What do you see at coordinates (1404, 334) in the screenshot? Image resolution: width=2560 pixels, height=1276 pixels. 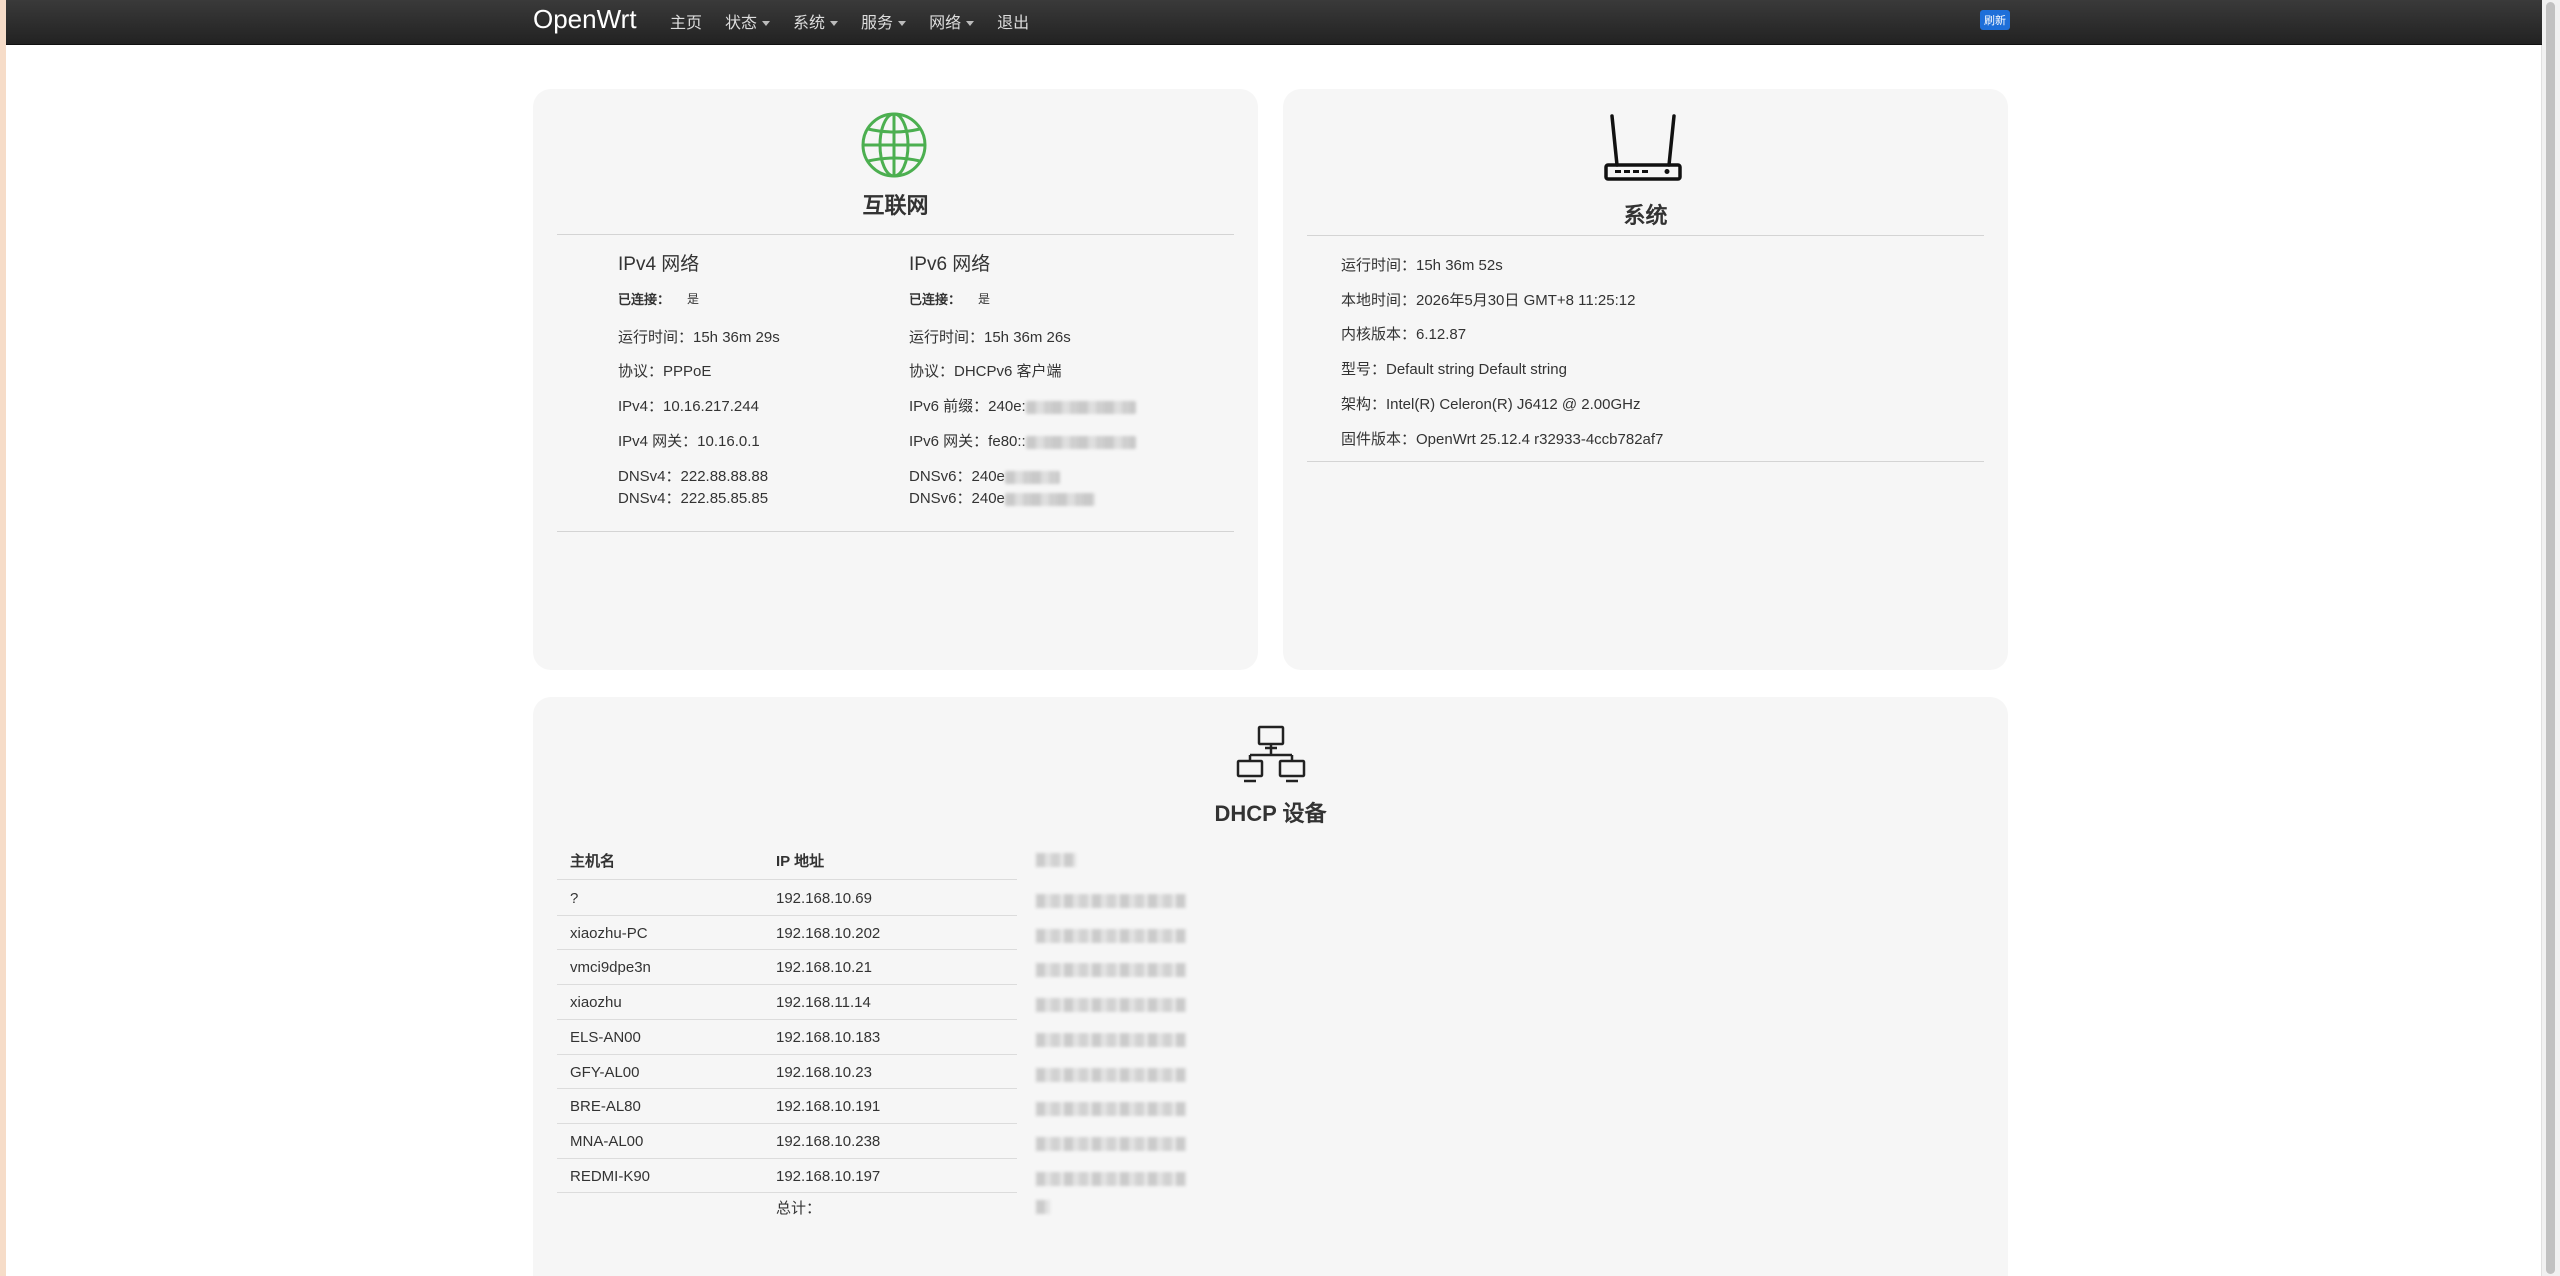 I see `system-kernel: 内核版本：6.12.87` at bounding box center [1404, 334].